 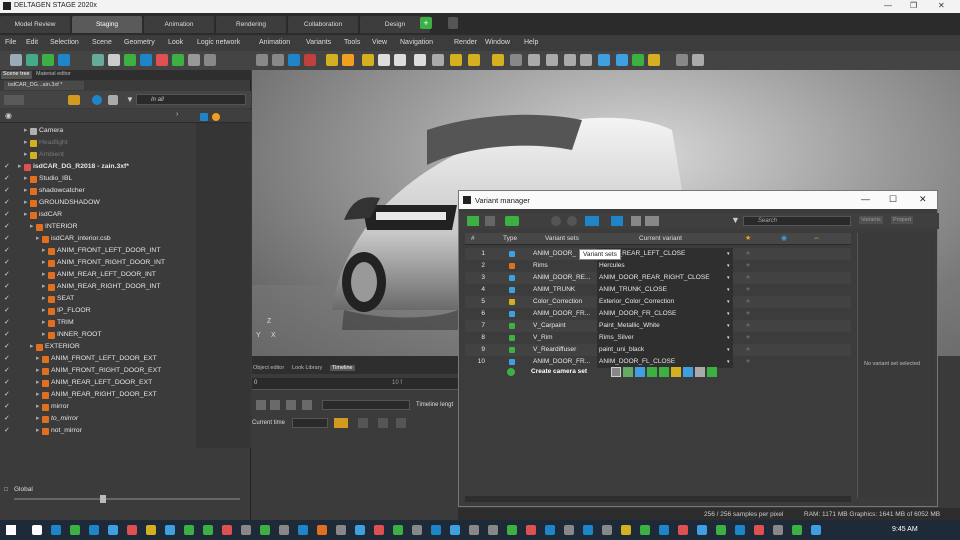 What do you see at coordinates (366, 405) in the screenshot?
I see `timeline-select` at bounding box center [366, 405].